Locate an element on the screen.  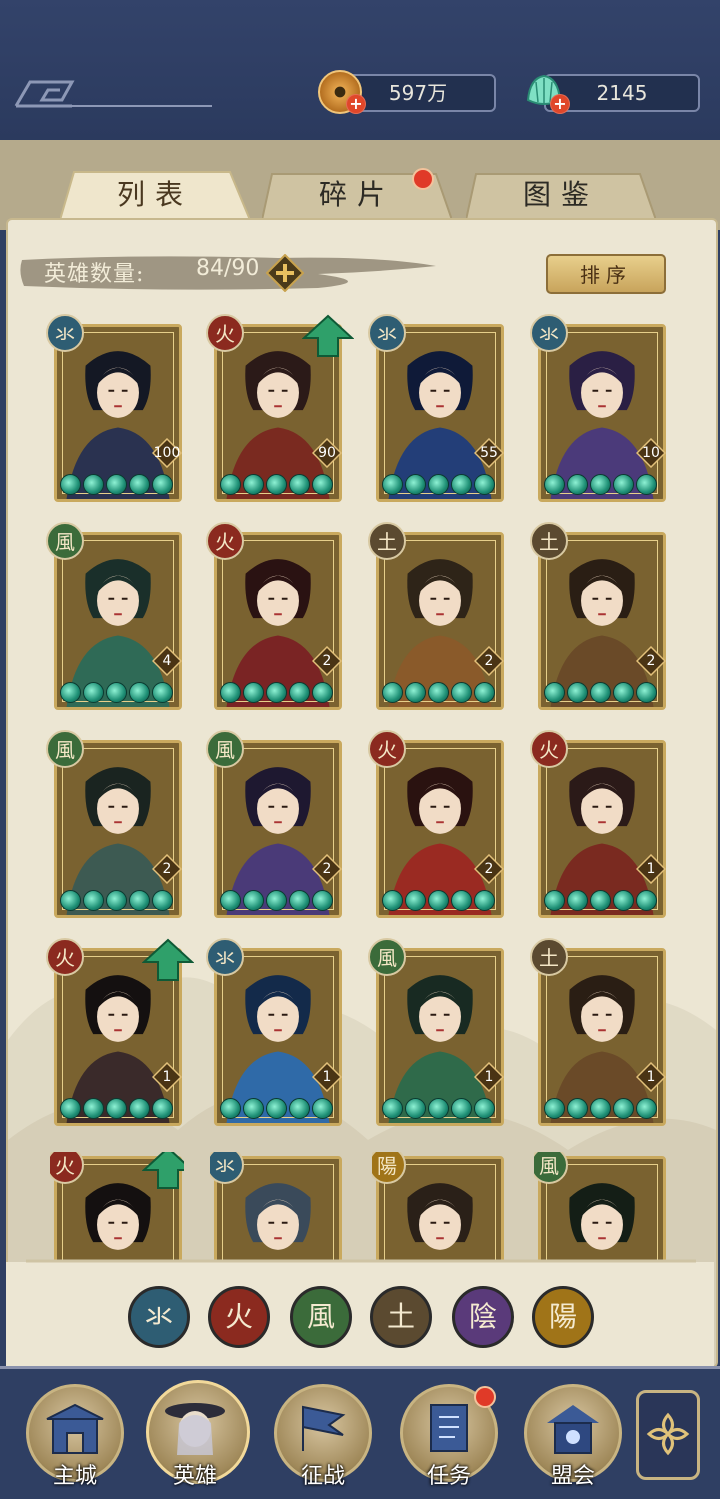
hero-card: 火 is located at coordinates (117, 1206).